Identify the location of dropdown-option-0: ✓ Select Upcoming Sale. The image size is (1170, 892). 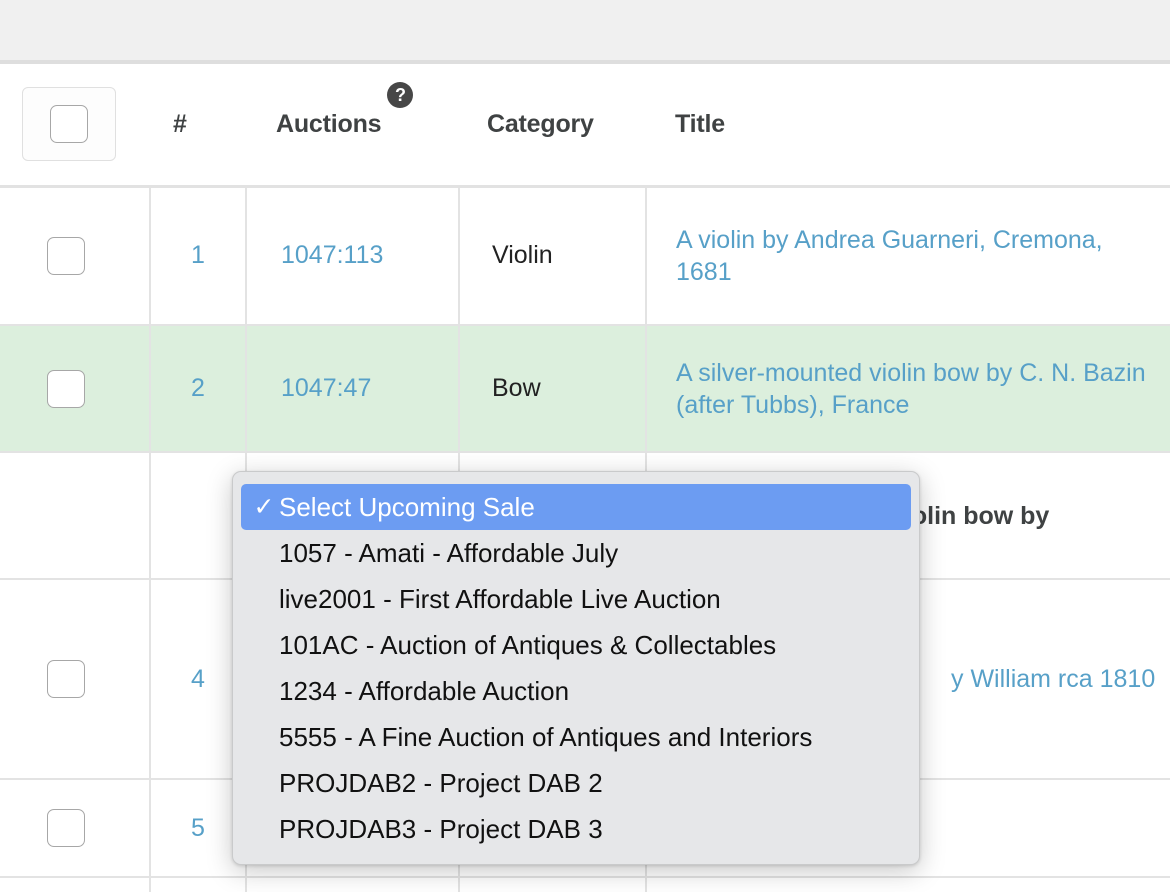
(576, 507).